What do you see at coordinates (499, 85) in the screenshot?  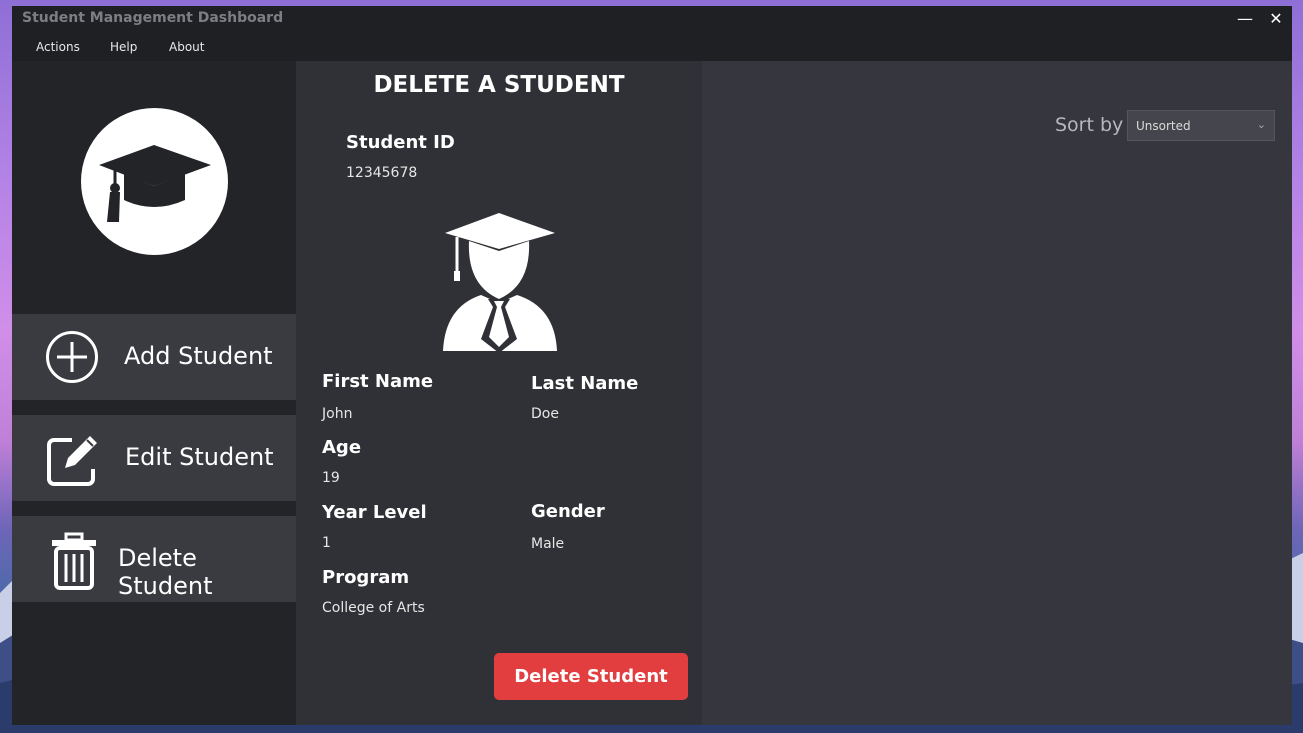 I see `page-title: DELETE A STUDENT` at bounding box center [499, 85].